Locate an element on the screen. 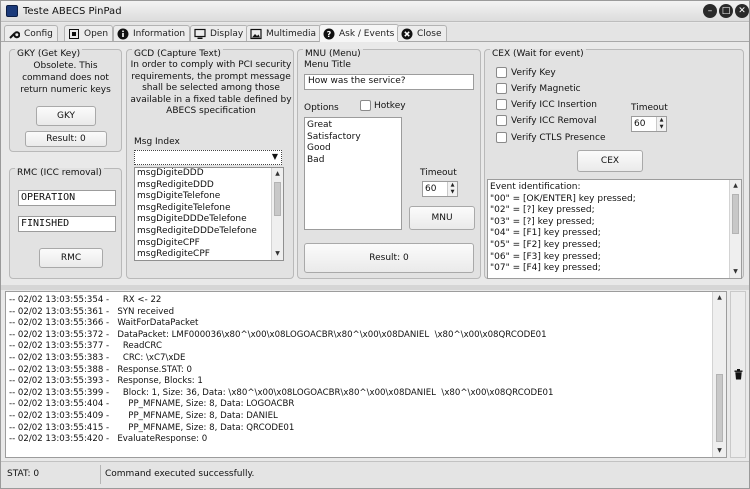  menu-title-input: How was the service? is located at coordinates (389, 82).